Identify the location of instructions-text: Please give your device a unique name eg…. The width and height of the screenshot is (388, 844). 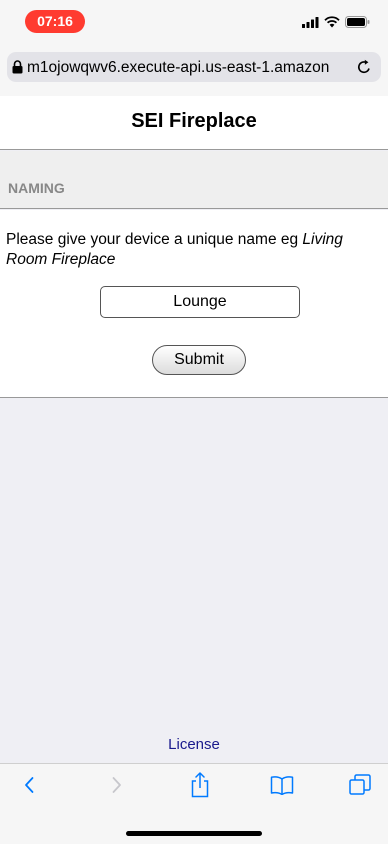
(195, 250).